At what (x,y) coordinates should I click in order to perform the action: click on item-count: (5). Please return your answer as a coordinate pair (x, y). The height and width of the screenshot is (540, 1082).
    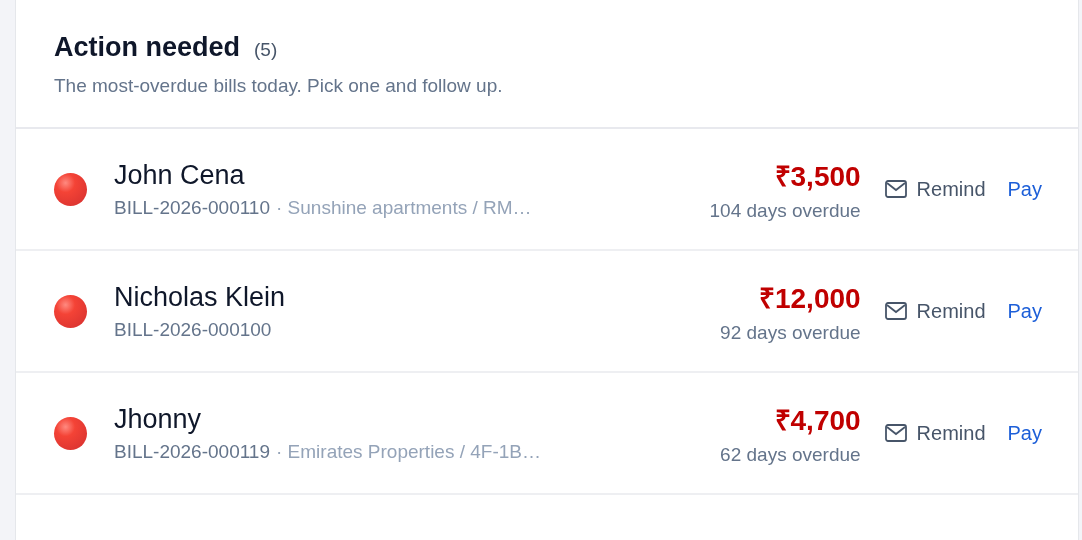
    Looking at the image, I should click on (266, 50).